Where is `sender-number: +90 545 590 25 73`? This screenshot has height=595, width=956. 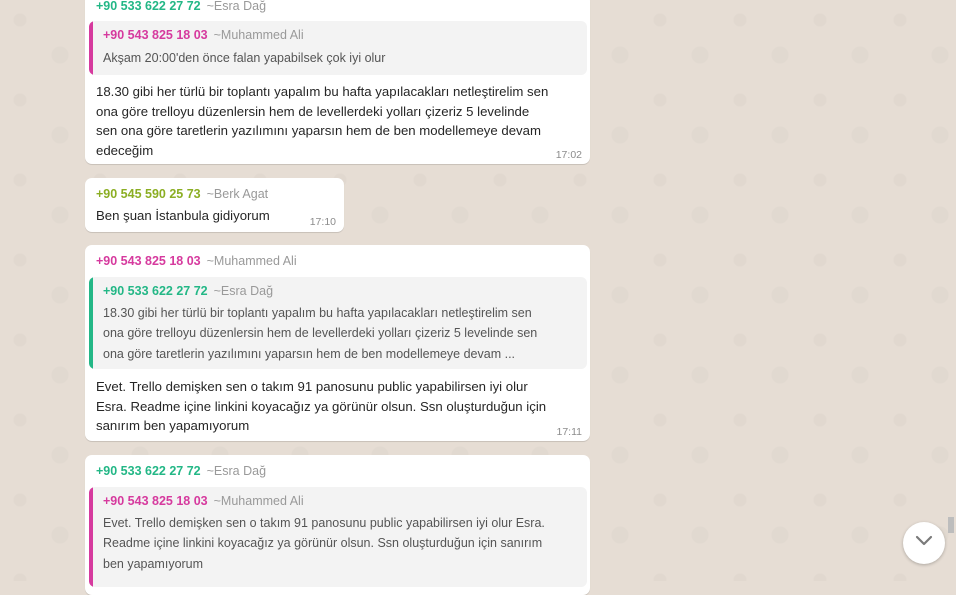
sender-number: +90 545 590 25 73 is located at coordinates (148, 194).